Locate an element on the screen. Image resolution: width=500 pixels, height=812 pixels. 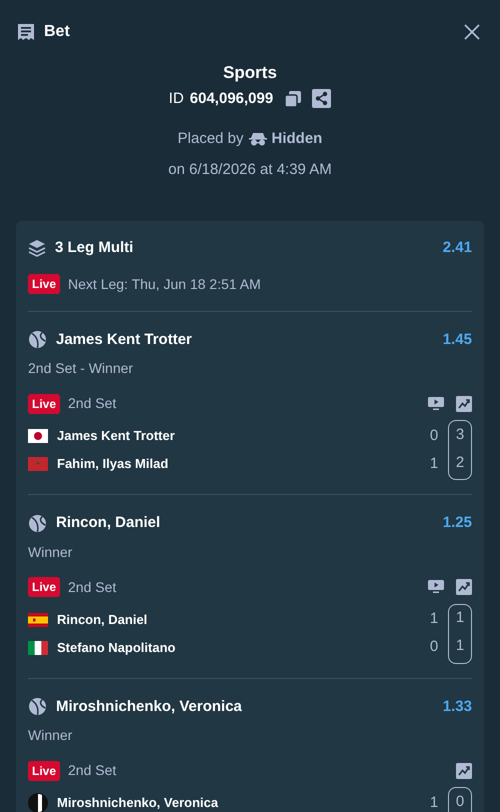
player-name: Rincon, Daniel is located at coordinates (102, 619).